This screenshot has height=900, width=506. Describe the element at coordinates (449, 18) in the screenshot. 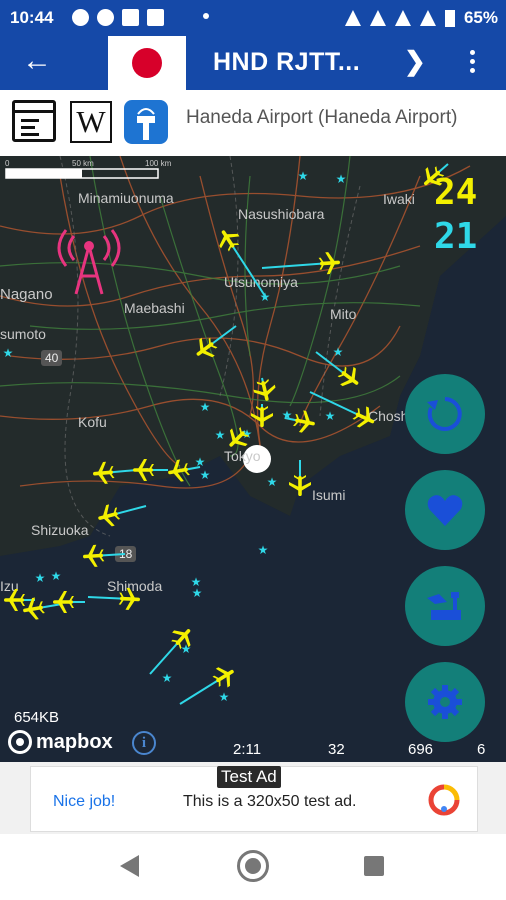

I see `battery-icon` at that location.